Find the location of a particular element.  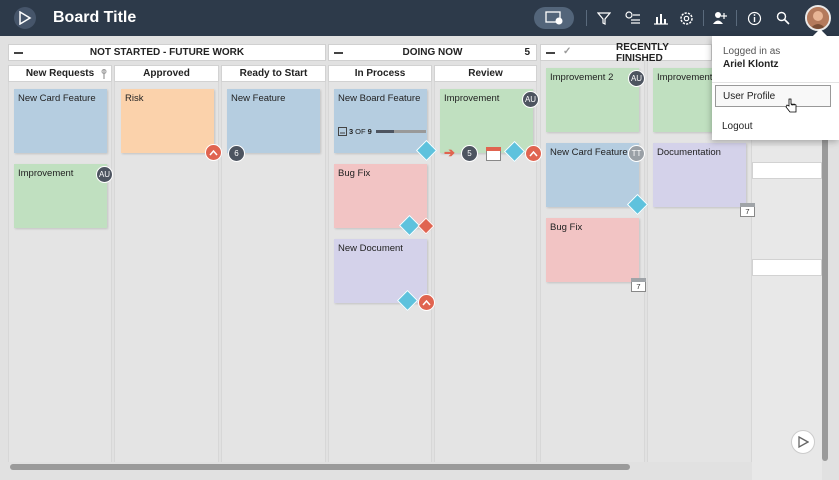

arrow-right-icon: ➔ is located at coordinates (449, 152).